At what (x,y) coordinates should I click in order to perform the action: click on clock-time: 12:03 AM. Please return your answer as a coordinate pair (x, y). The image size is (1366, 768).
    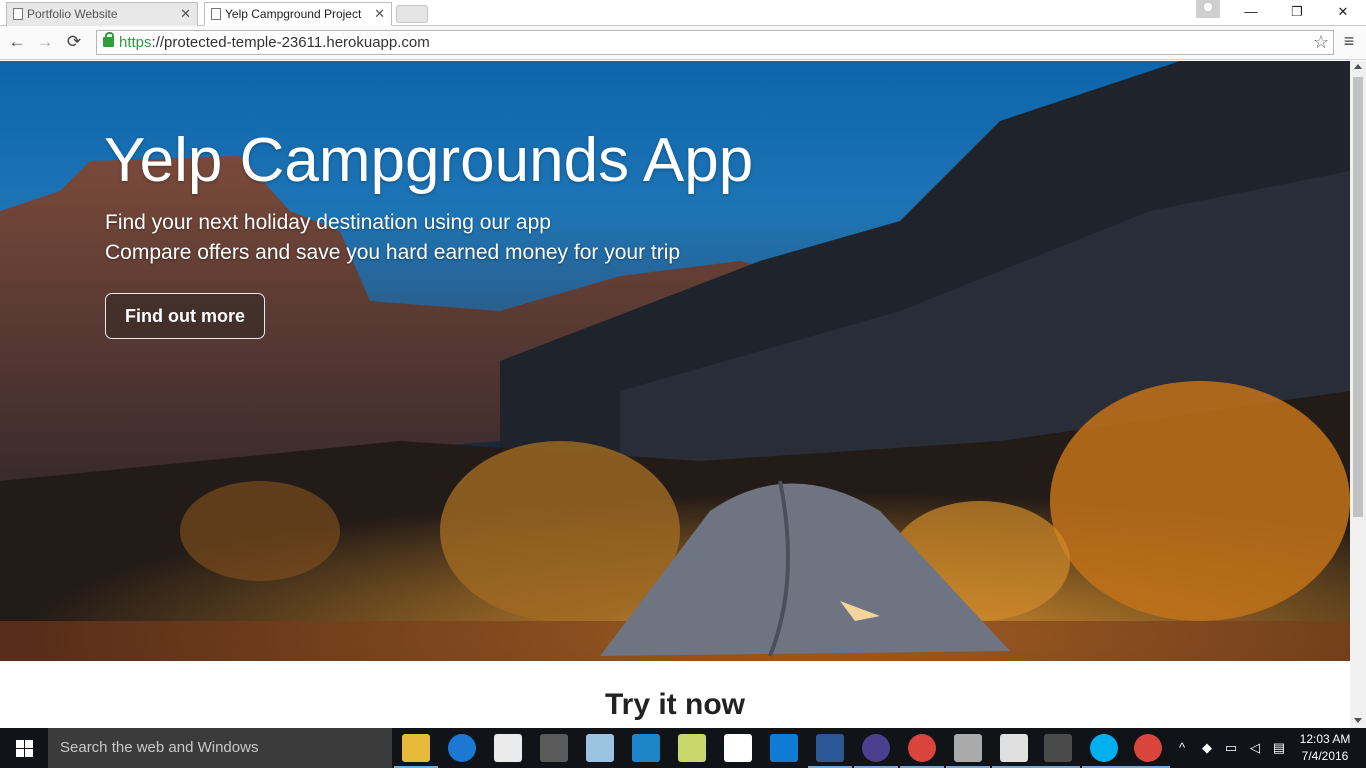
    Looking at the image, I should click on (1325, 739).